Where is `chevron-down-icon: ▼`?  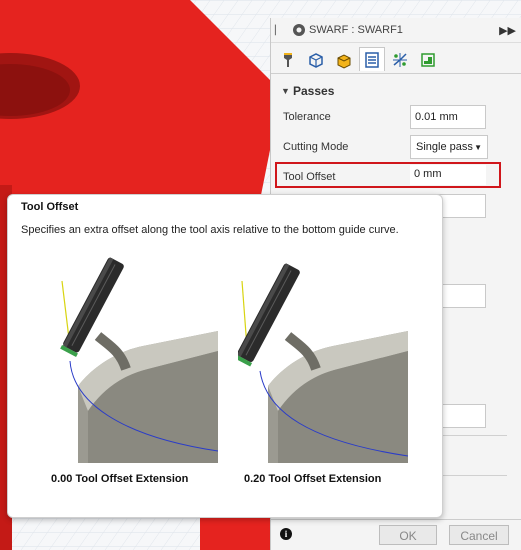
chevron-down-icon: ▼ is located at coordinates (478, 147).